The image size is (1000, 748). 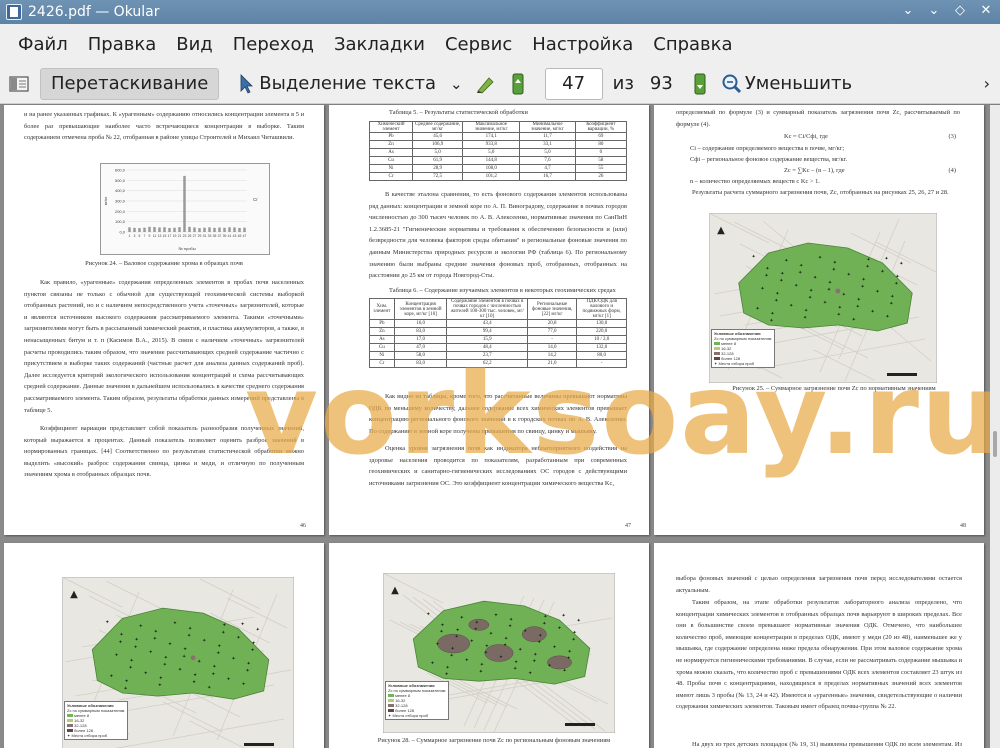 I want to click on toolbar-overflow-chevron-icon: ›, so click(x=987, y=83).